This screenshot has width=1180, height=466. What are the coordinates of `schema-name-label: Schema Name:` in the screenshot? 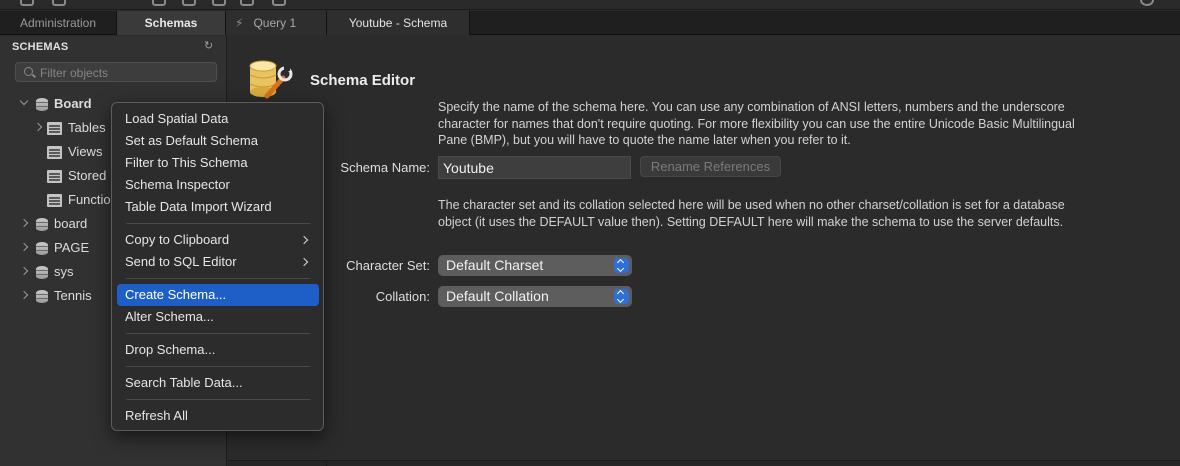 It's located at (385, 167).